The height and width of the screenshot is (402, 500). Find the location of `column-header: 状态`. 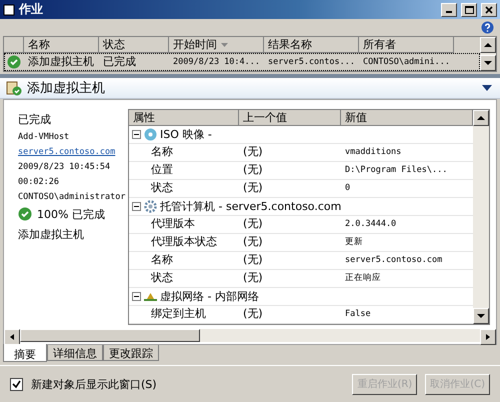

column-header: 状态 is located at coordinates (134, 45).